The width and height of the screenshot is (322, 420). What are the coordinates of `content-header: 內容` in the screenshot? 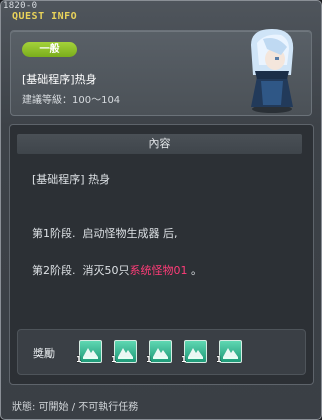 It's located at (159, 144).